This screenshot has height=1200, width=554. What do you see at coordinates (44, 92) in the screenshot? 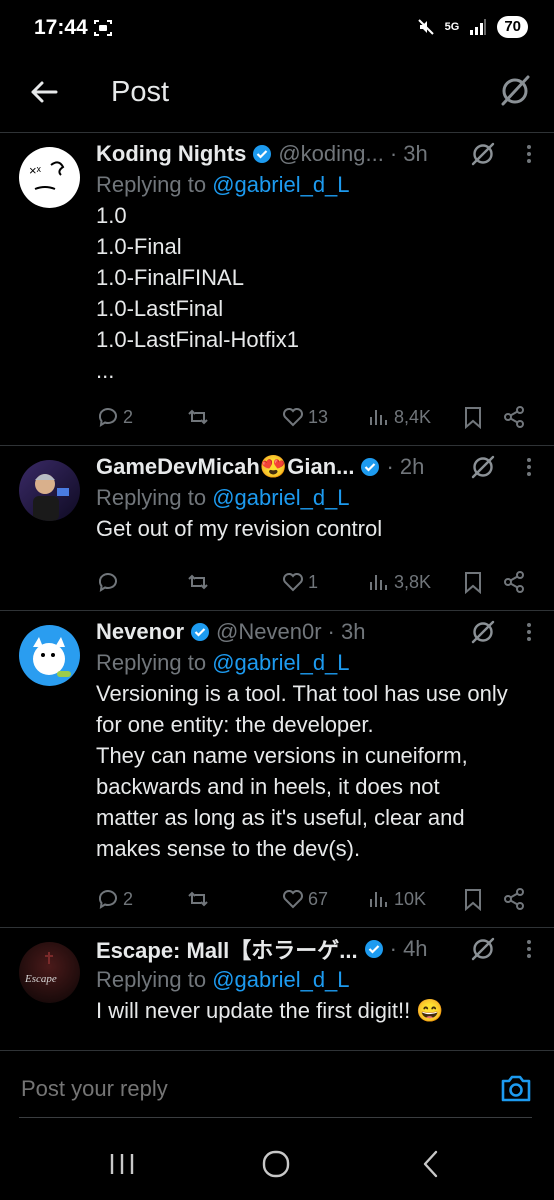
I see `back-arrow-icon` at bounding box center [44, 92].